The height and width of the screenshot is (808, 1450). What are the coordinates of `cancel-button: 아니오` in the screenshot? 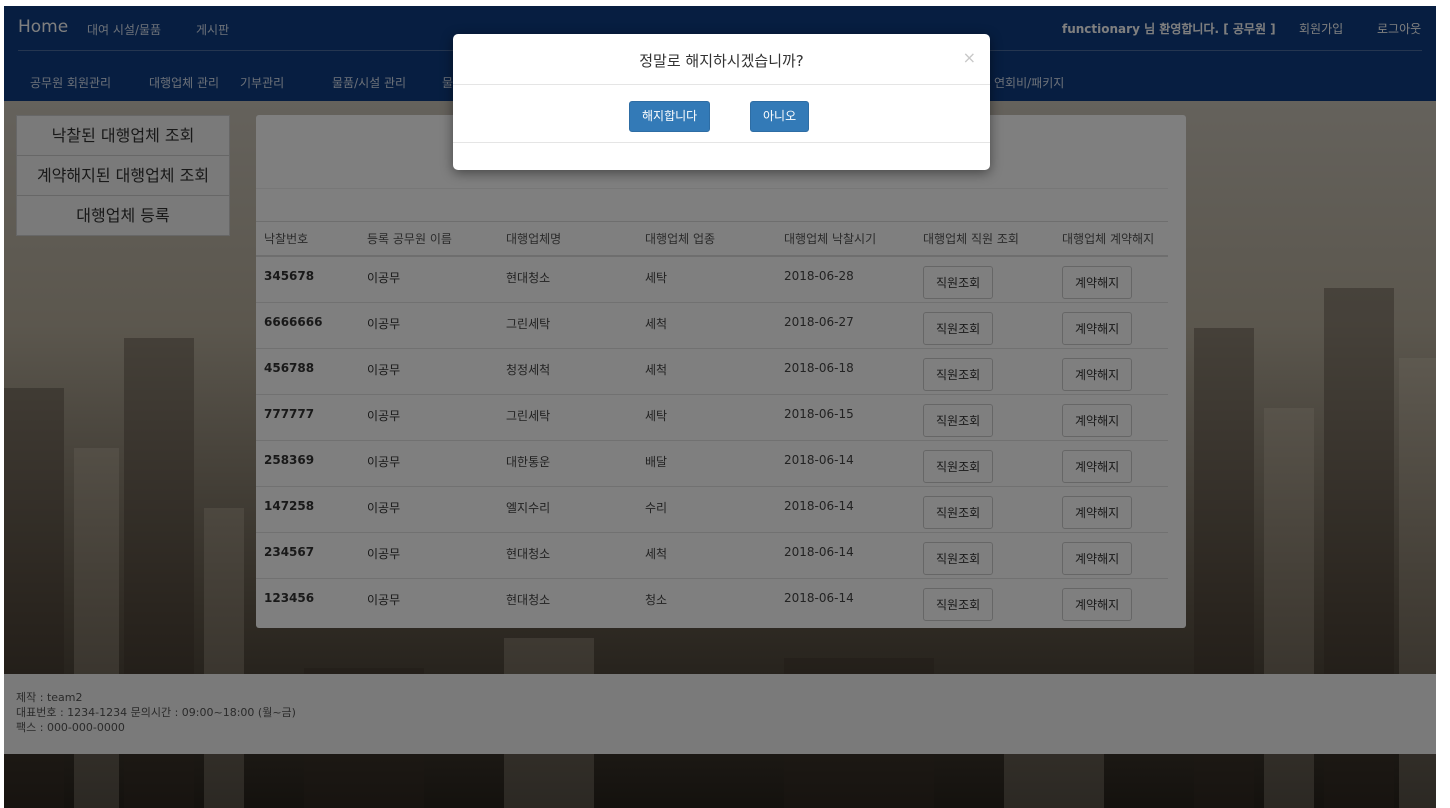 It's located at (780, 116).